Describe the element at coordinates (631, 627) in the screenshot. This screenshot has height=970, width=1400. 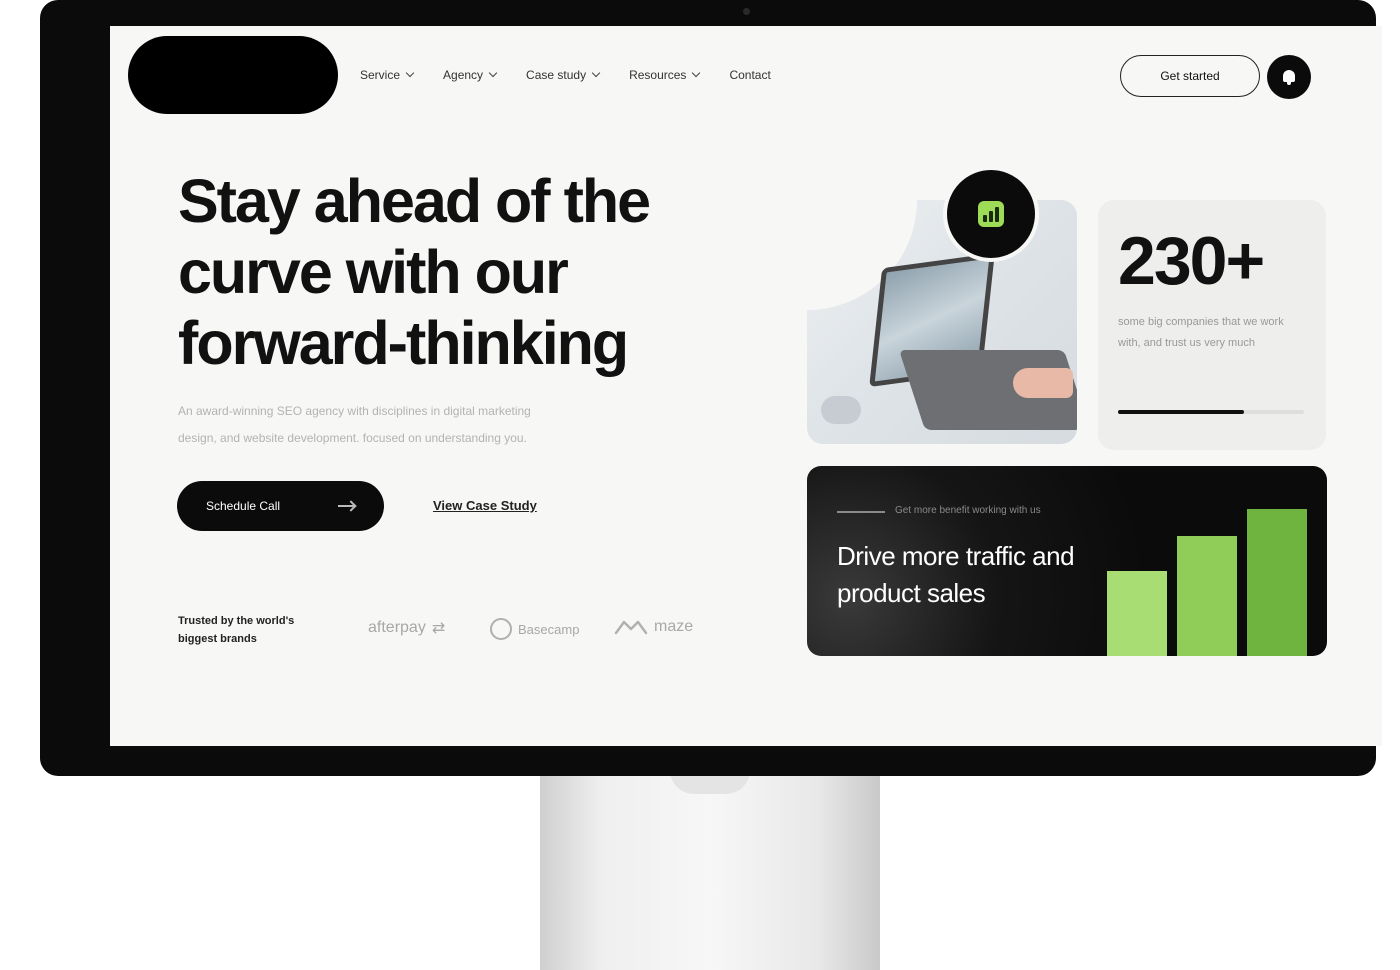
I see `maze-icon` at that location.